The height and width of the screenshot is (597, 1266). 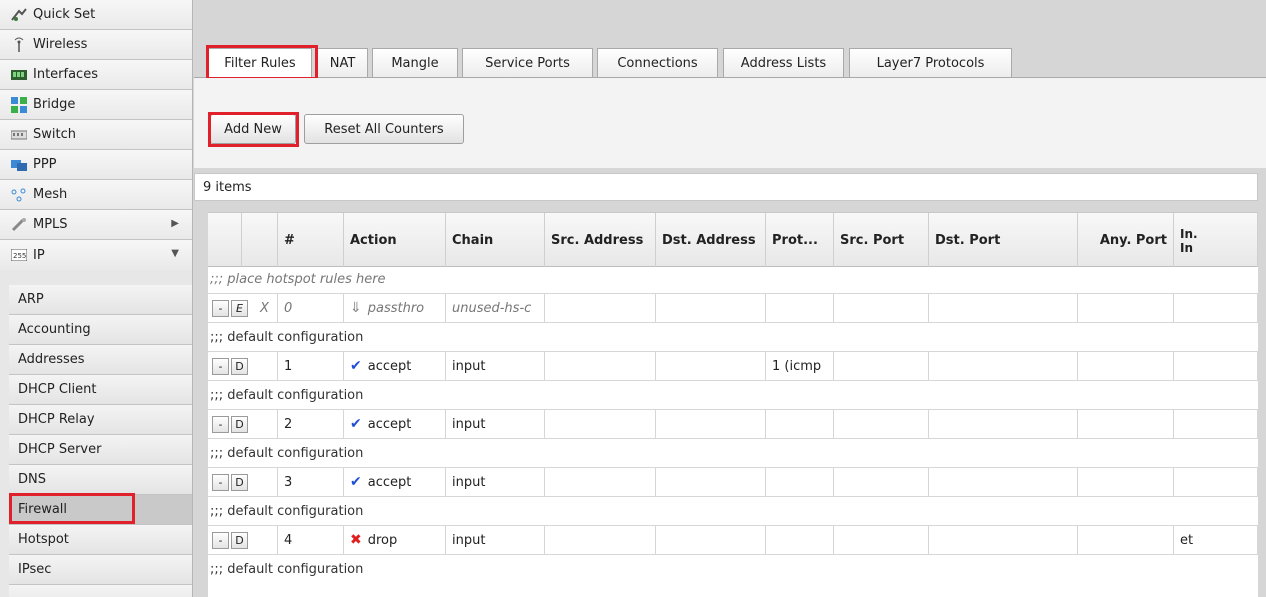 I want to click on rule-protocol-text: 1 (icmp, so click(x=797, y=366).